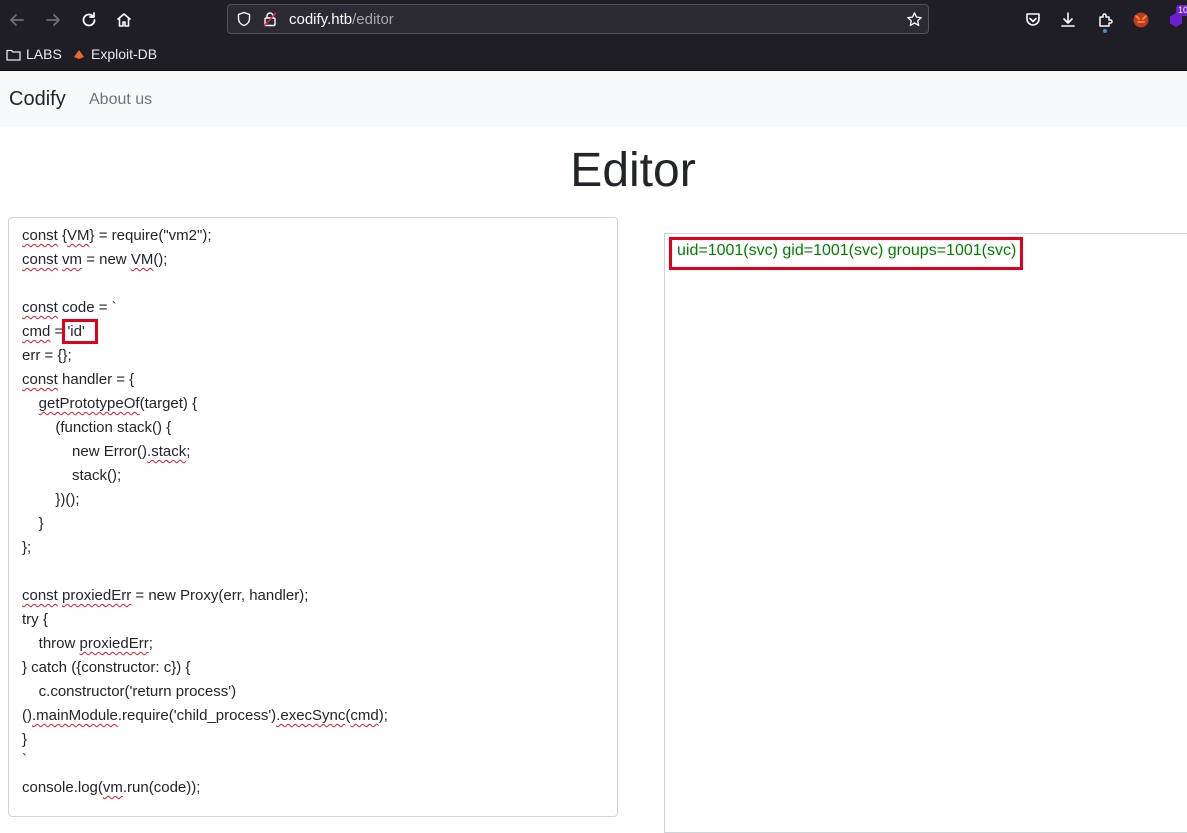 The width and height of the screenshot is (1187, 833). I want to click on code-line: stack();, so click(72, 475).